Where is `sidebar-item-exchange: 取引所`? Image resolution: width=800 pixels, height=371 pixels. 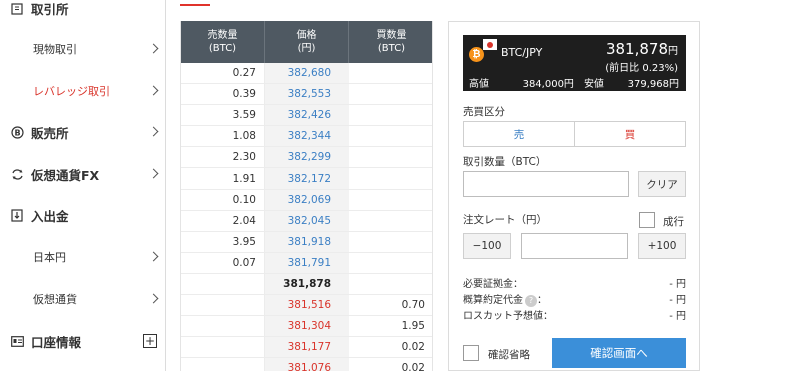
sidebar-item-exchange: 取引所 is located at coordinates (83, 11).